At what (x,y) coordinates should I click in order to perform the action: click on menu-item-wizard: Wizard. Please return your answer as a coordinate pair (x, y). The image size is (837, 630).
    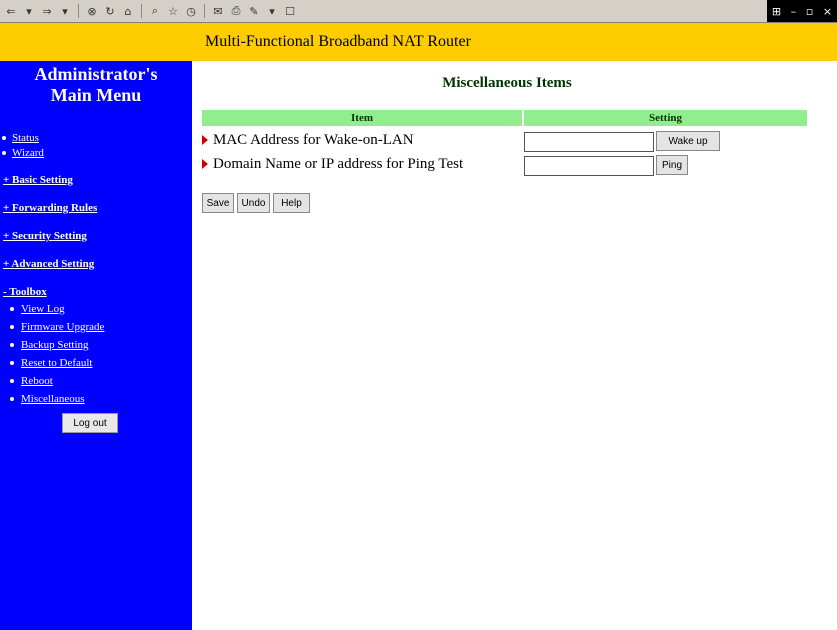
    Looking at the image, I should click on (96, 152).